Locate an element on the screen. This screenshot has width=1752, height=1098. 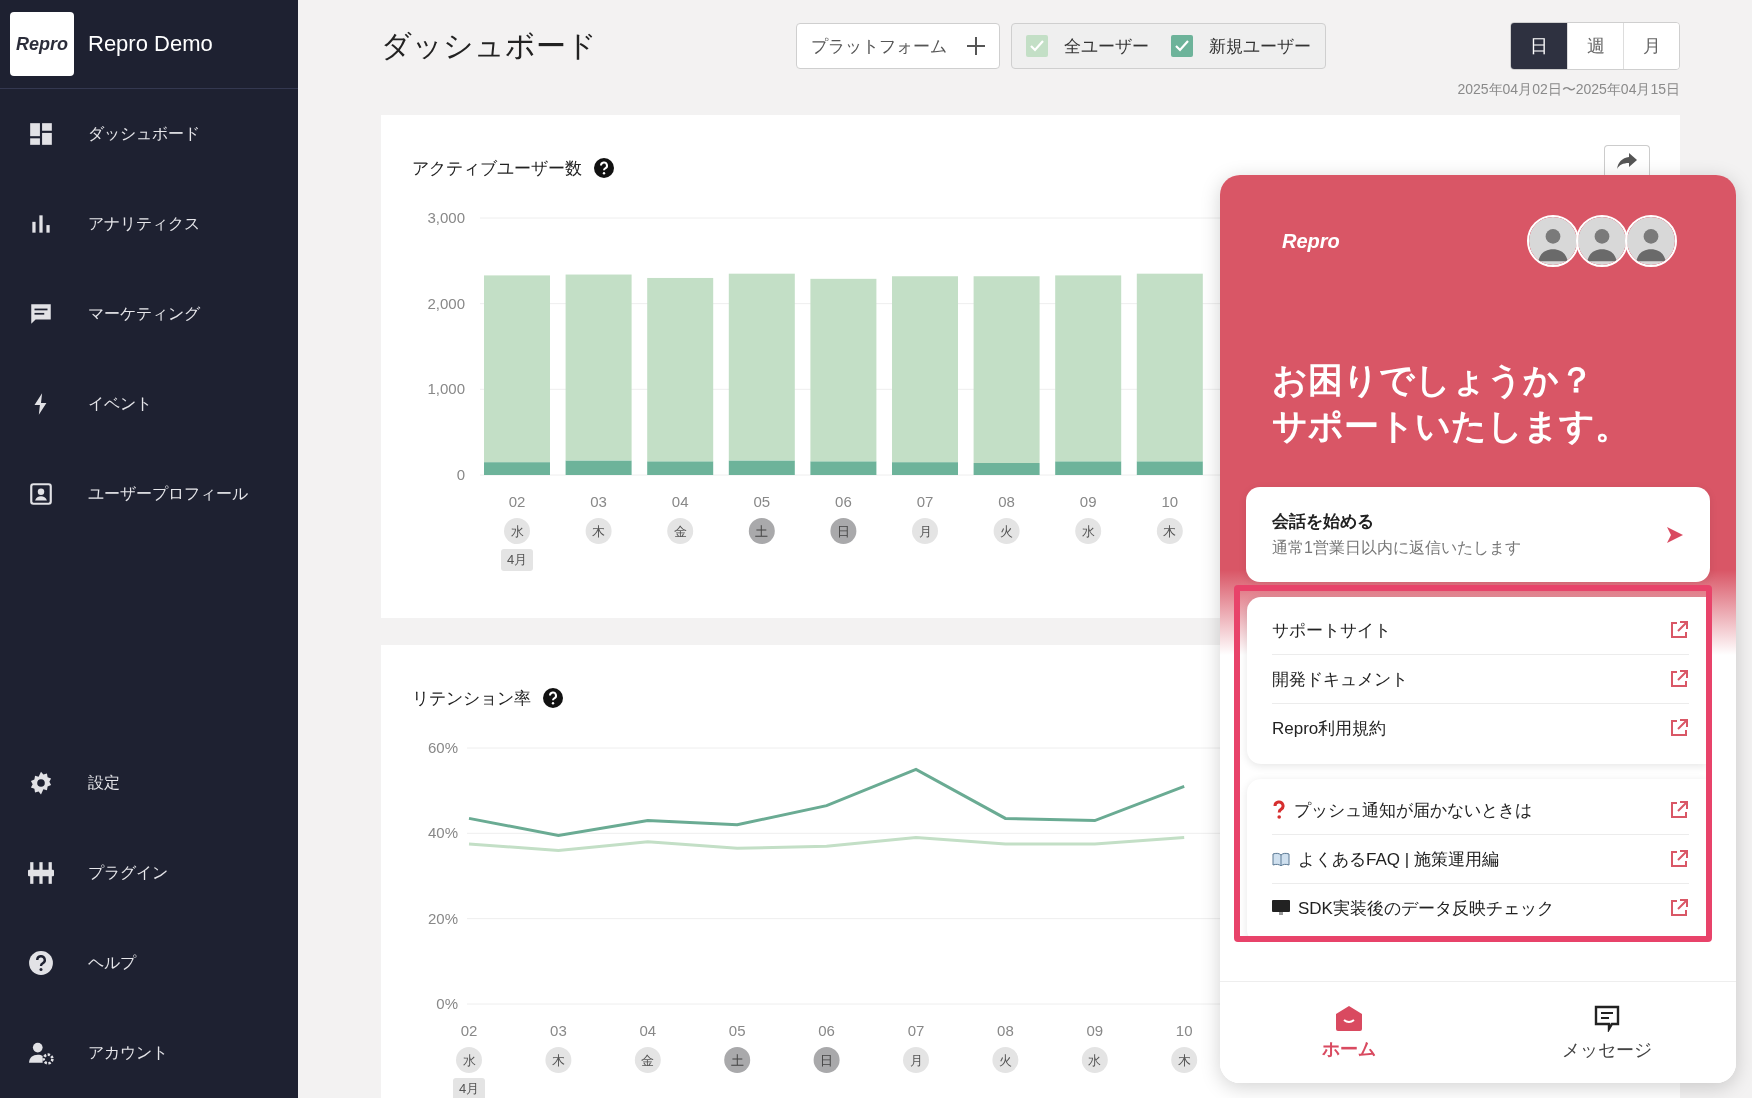
help-link: SDK実装後のデータ反映チェック is located at coordinates (1480, 907).